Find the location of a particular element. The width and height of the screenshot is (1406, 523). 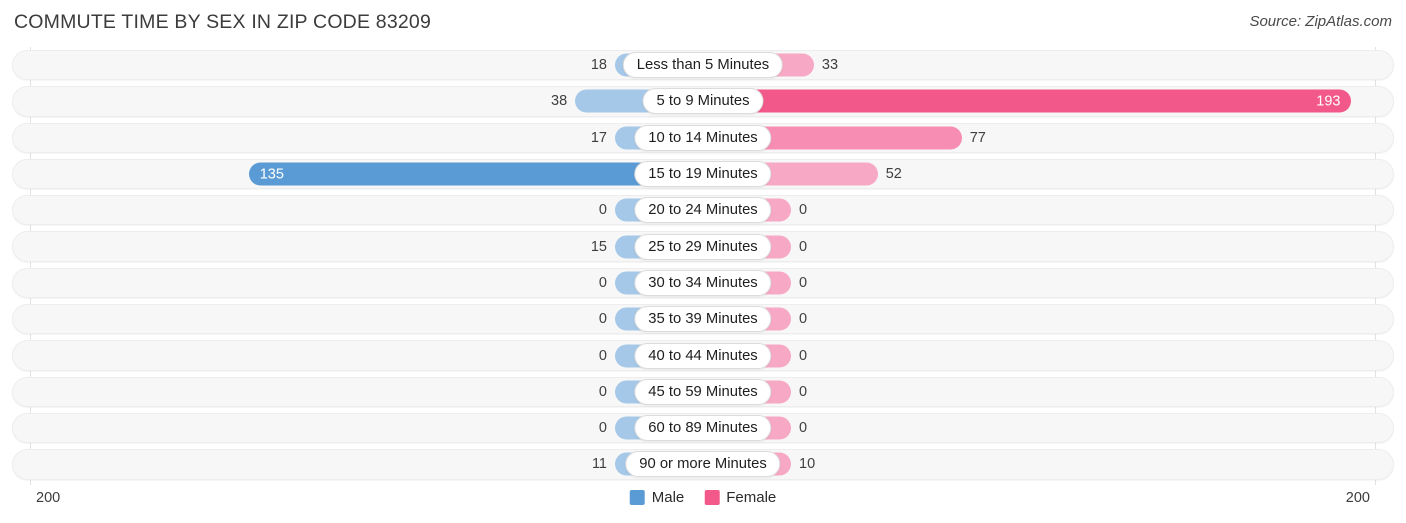

female-value-label: 33 is located at coordinates (830, 65).